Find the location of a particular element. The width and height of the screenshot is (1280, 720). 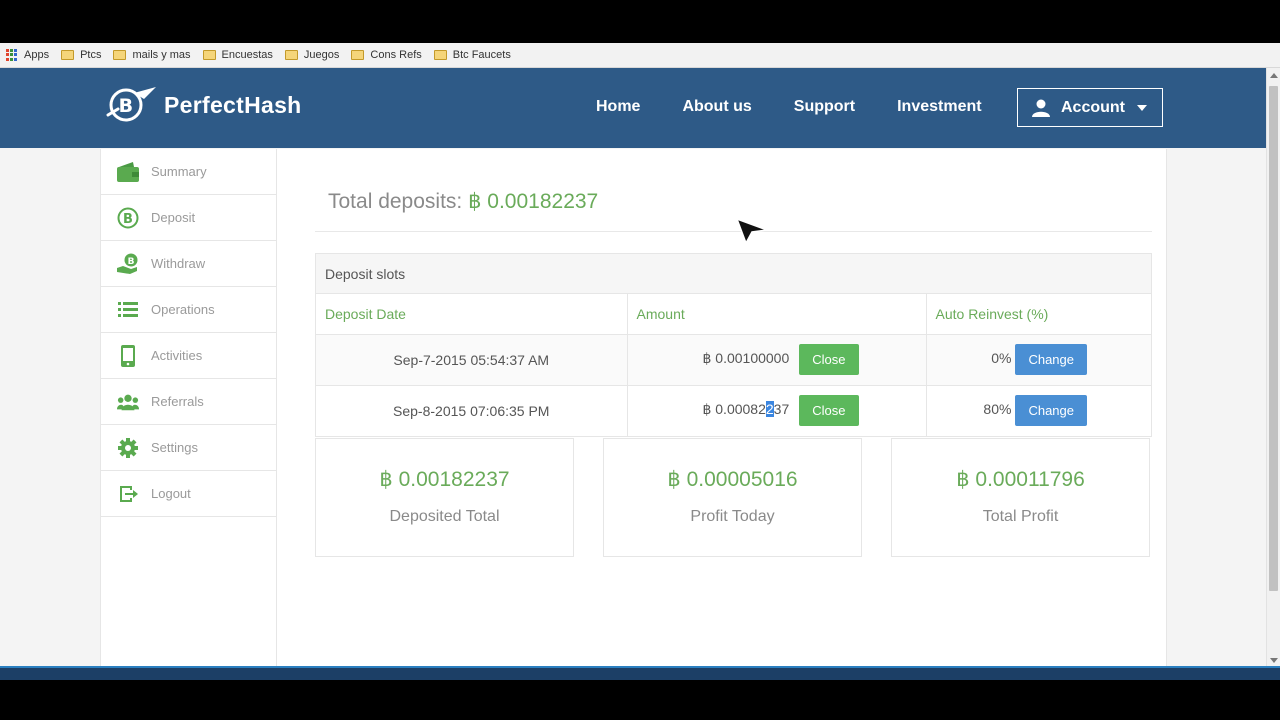

amount-text-after-selection: 37 is located at coordinates (781, 409).